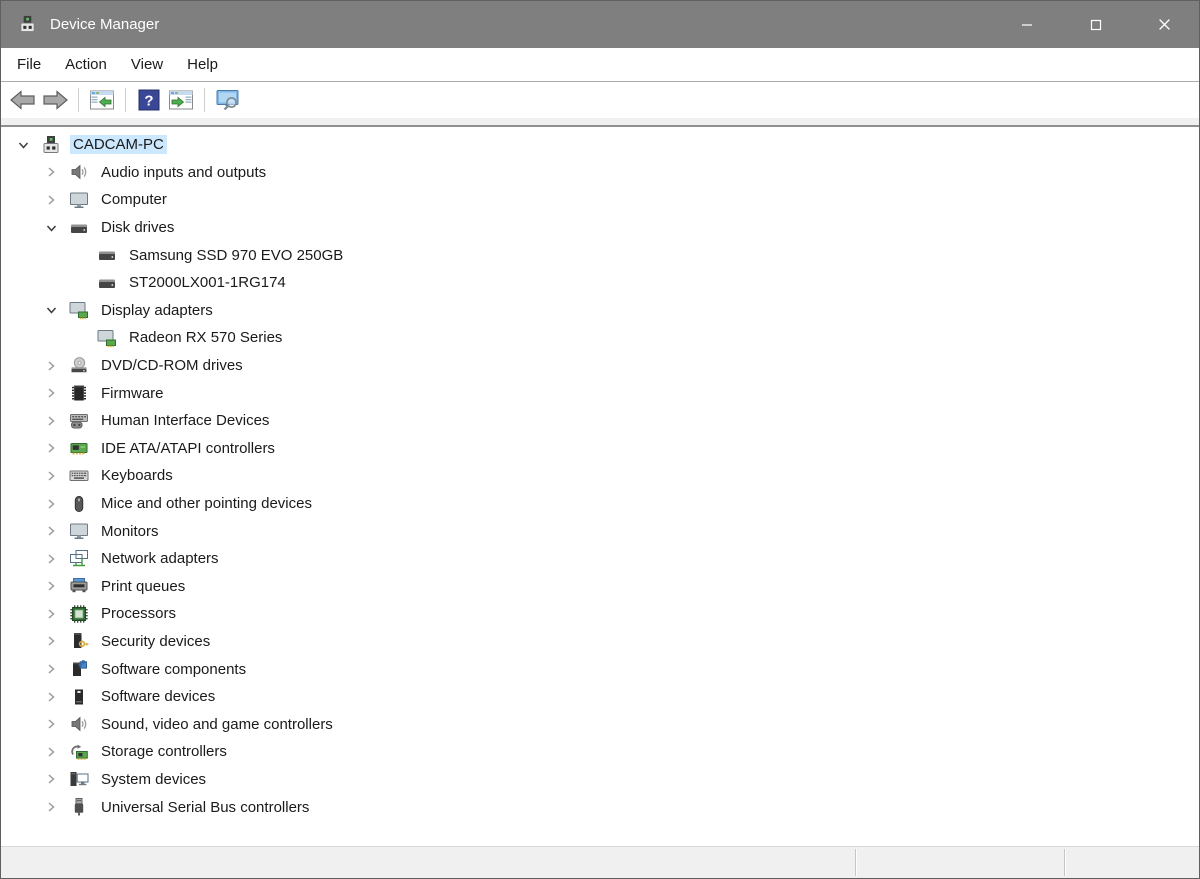 The height and width of the screenshot is (879, 1200). Describe the element at coordinates (600, 255) in the screenshot. I see `tree-item-samsung-ssd-970-evo-250gb: Samsung SSD 970 EVO 250GB` at that location.